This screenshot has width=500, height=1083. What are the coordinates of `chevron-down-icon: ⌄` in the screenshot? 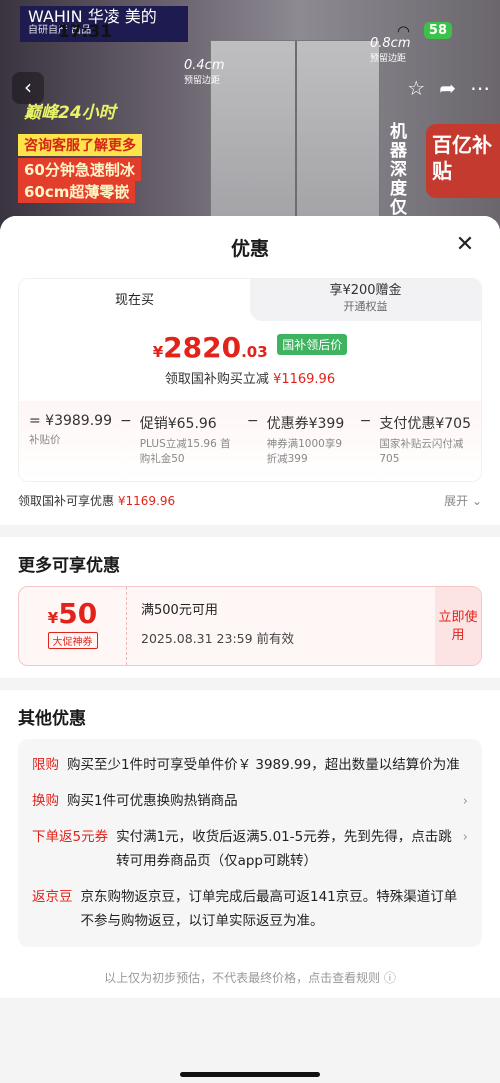 It's located at (476, 501).